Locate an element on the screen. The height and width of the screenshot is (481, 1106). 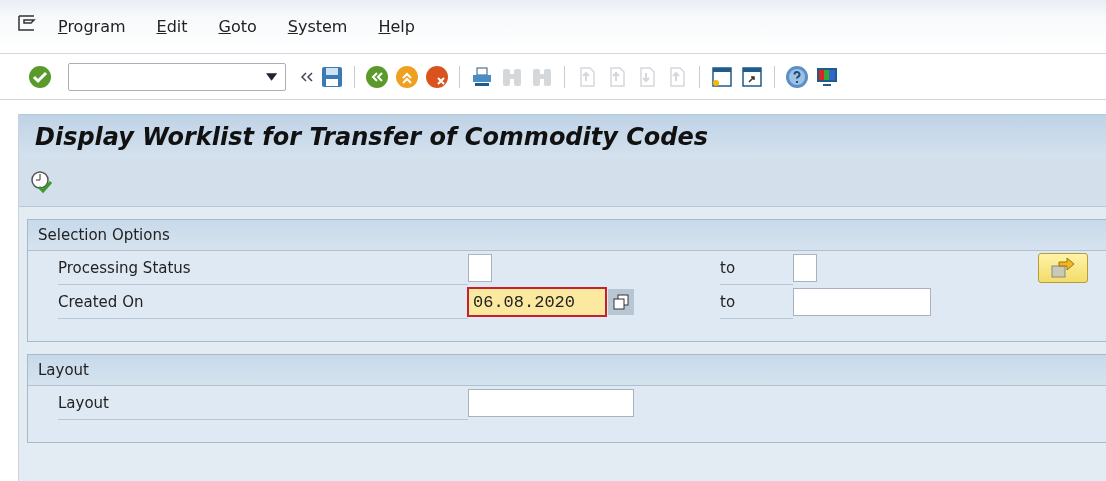
copy-icon is located at coordinates (621, 302).